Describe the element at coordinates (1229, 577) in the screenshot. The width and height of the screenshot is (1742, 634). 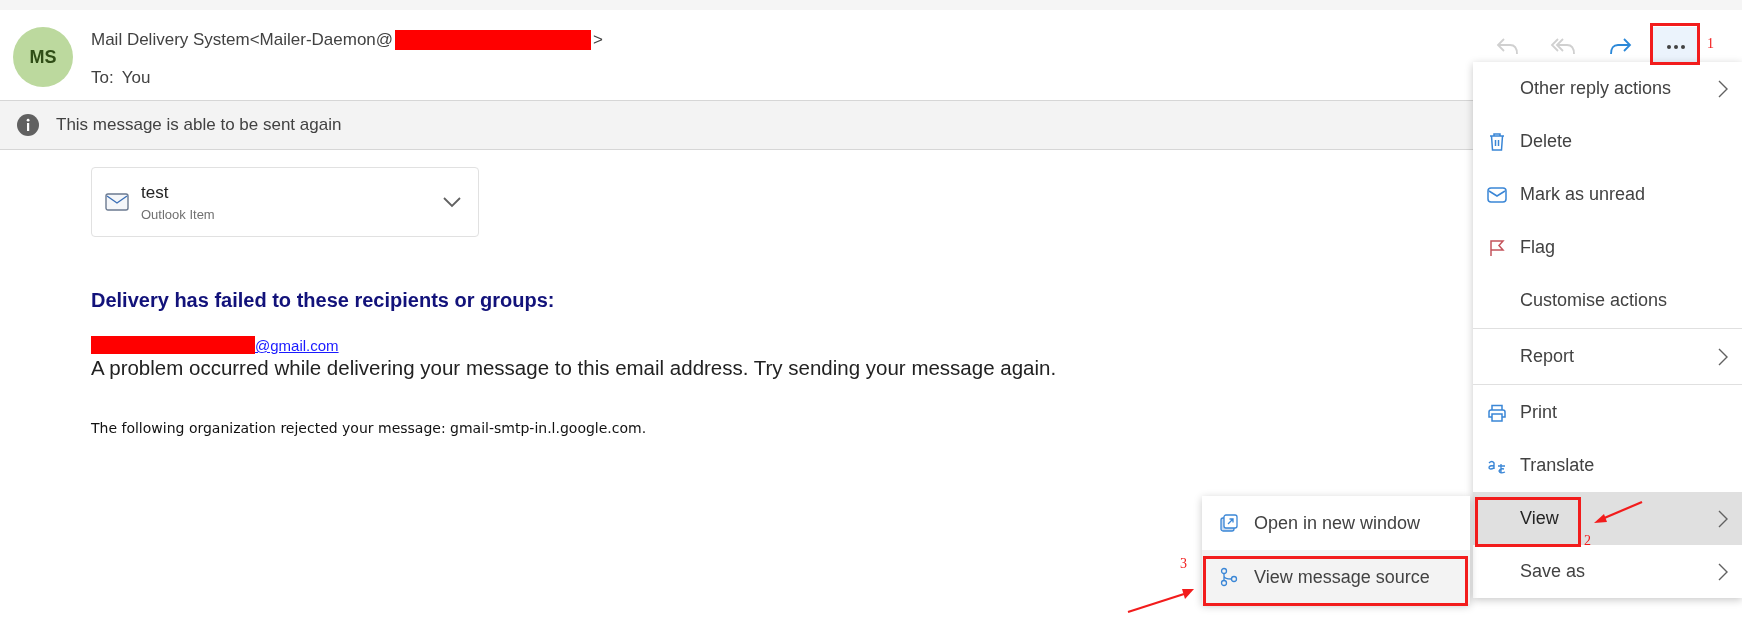
I see `branch-icon` at that location.